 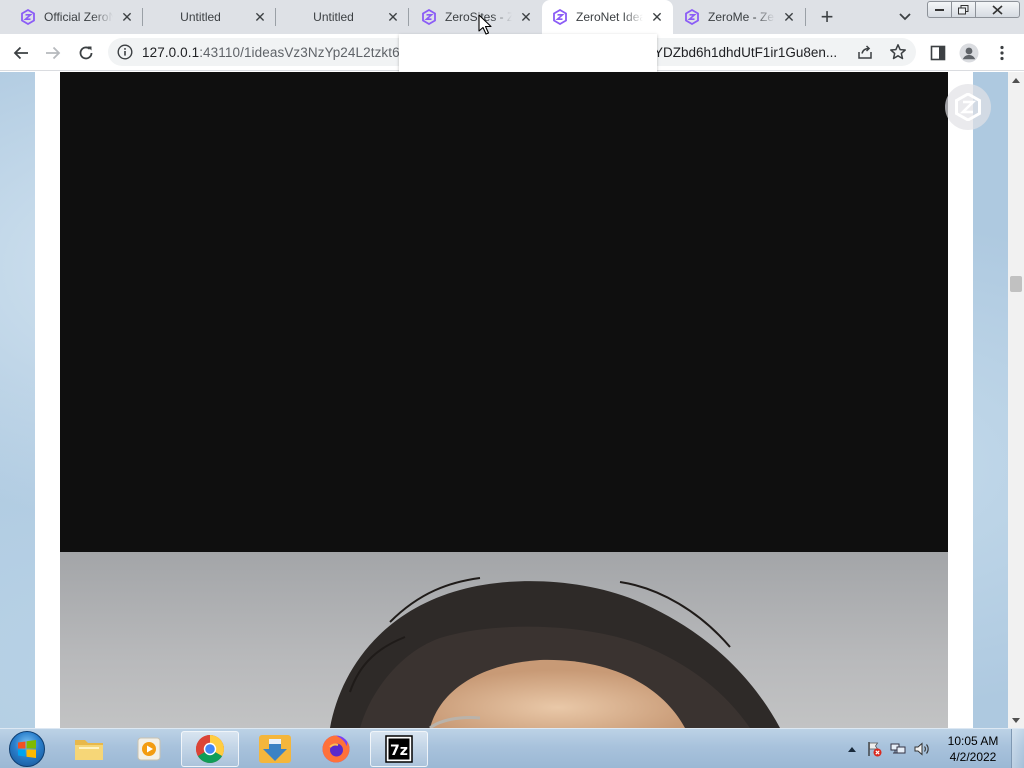 I want to click on side-panel-button, so click(x=938, y=53).